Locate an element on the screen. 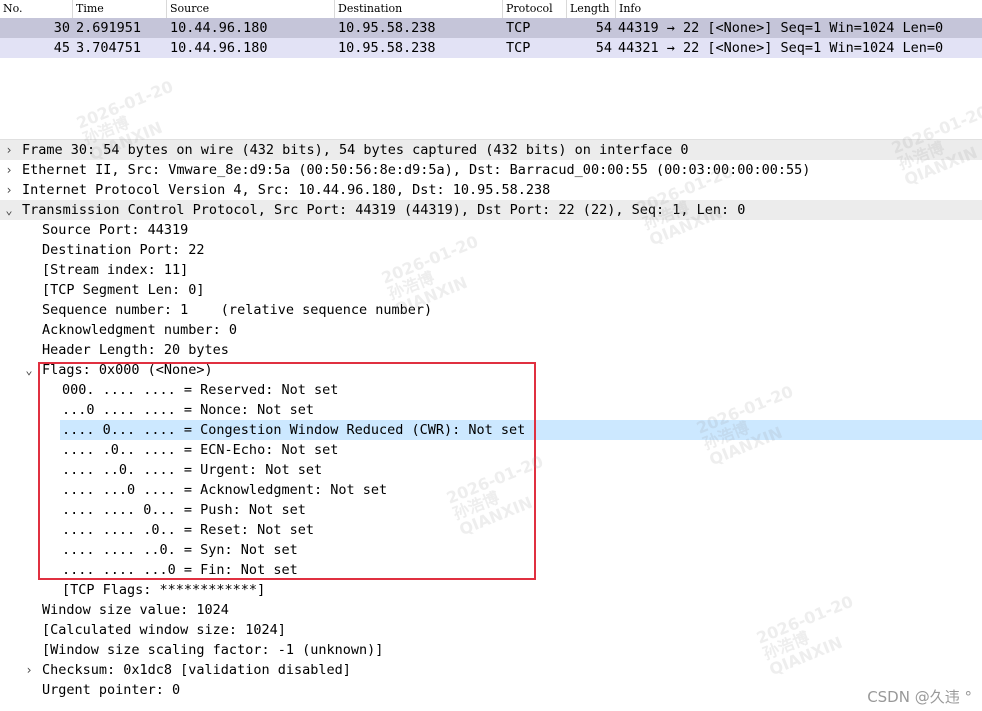 This screenshot has height=711, width=982. tree-item-label: Source Port: 44319 is located at coordinates (115, 230).